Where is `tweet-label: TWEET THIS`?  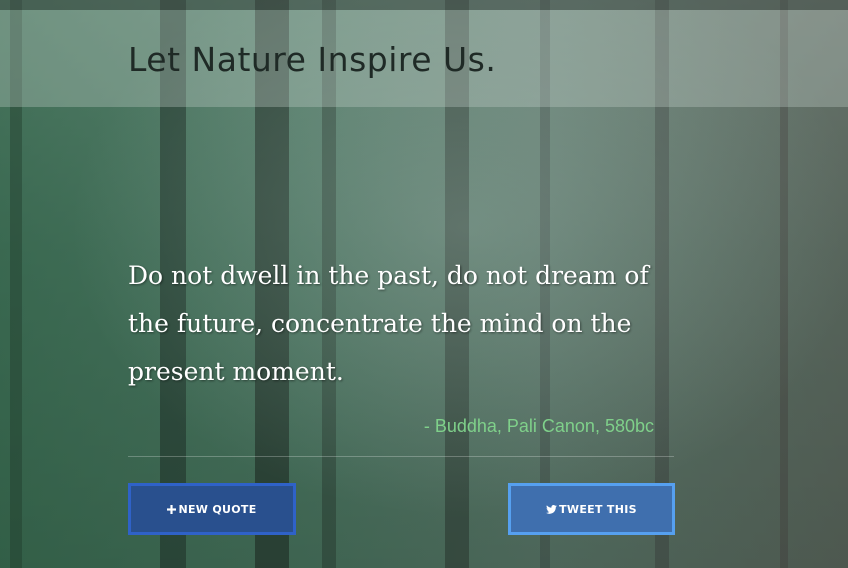 tweet-label: TWEET THIS is located at coordinates (598, 509).